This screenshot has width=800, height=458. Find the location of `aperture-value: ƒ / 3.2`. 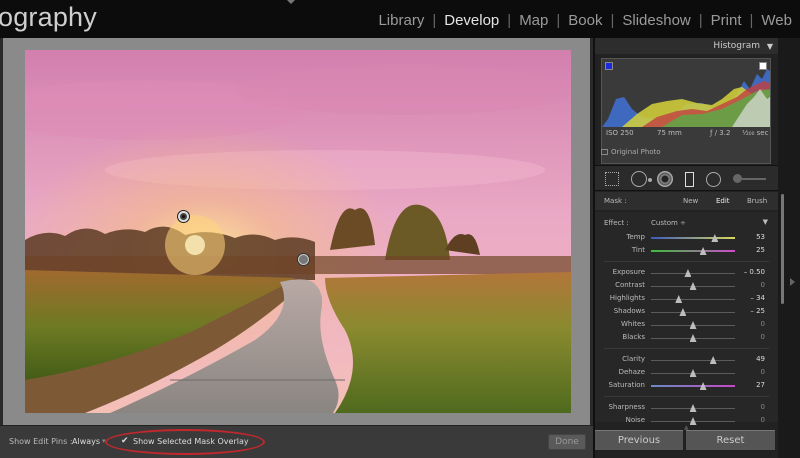

aperture-value: ƒ / 3.2 is located at coordinates (720, 133).